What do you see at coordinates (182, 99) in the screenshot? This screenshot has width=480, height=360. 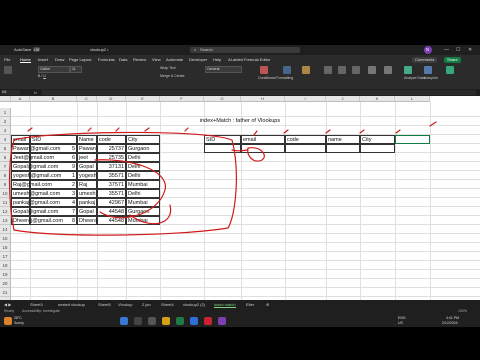 I see `column-header: F` at bounding box center [182, 99].